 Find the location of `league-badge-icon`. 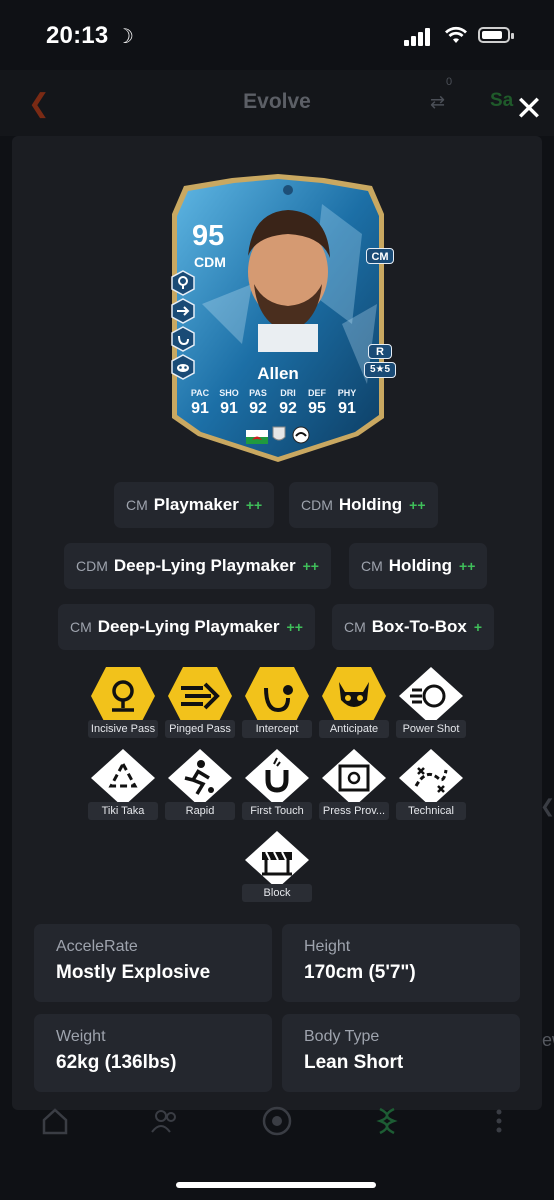

league-badge-icon is located at coordinates (279, 433).